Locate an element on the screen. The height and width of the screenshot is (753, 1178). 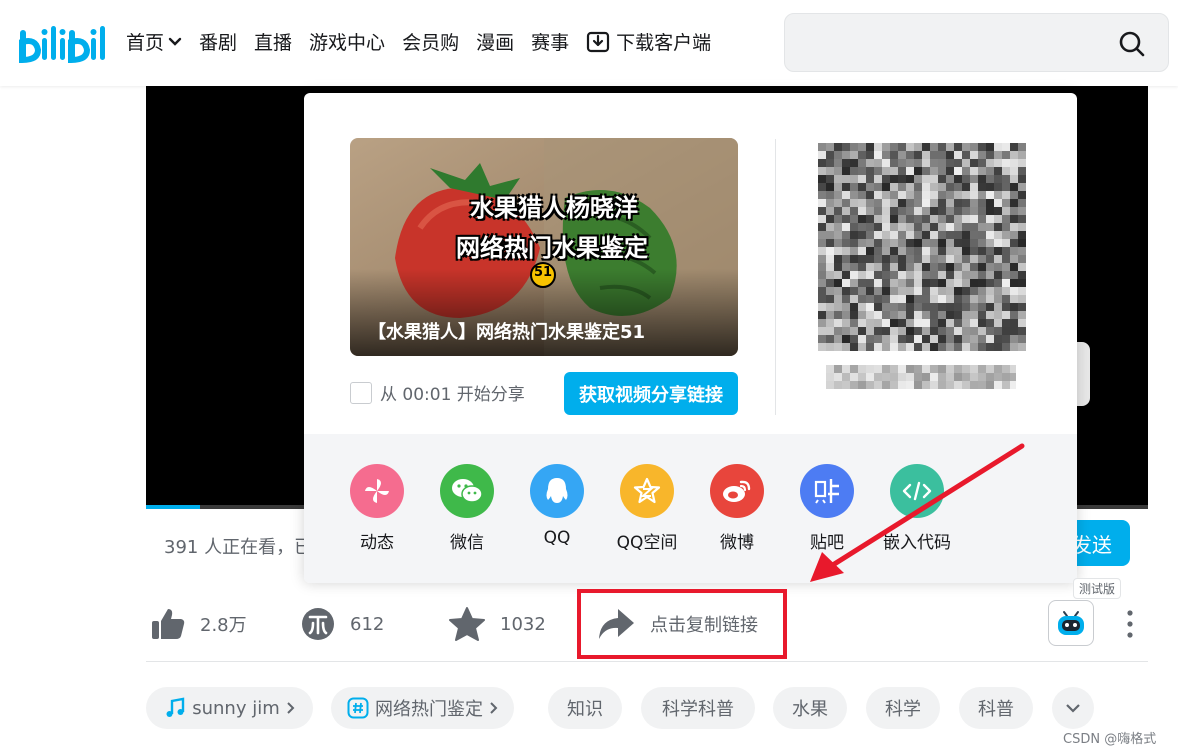
share-qzone-label: QQ空间 is located at coordinates (647, 543).